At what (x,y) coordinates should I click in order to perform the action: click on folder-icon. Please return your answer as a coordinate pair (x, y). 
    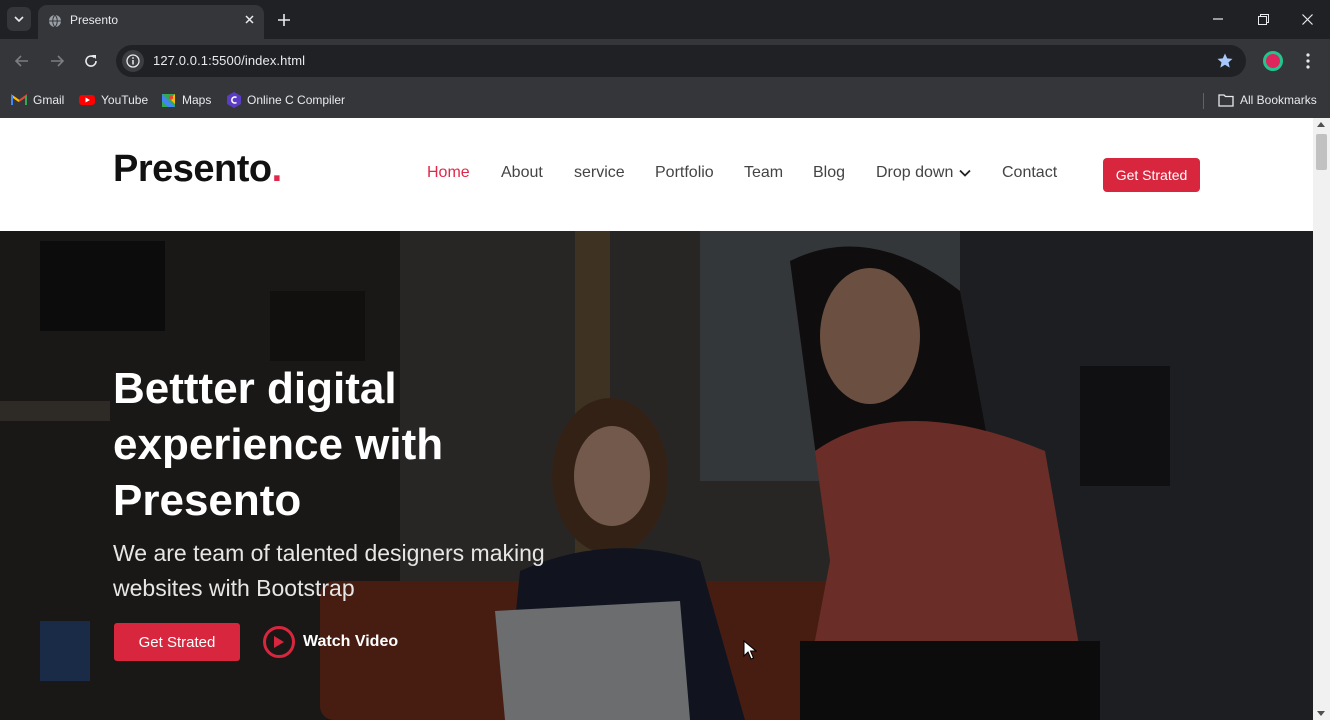
    Looking at the image, I should click on (1226, 100).